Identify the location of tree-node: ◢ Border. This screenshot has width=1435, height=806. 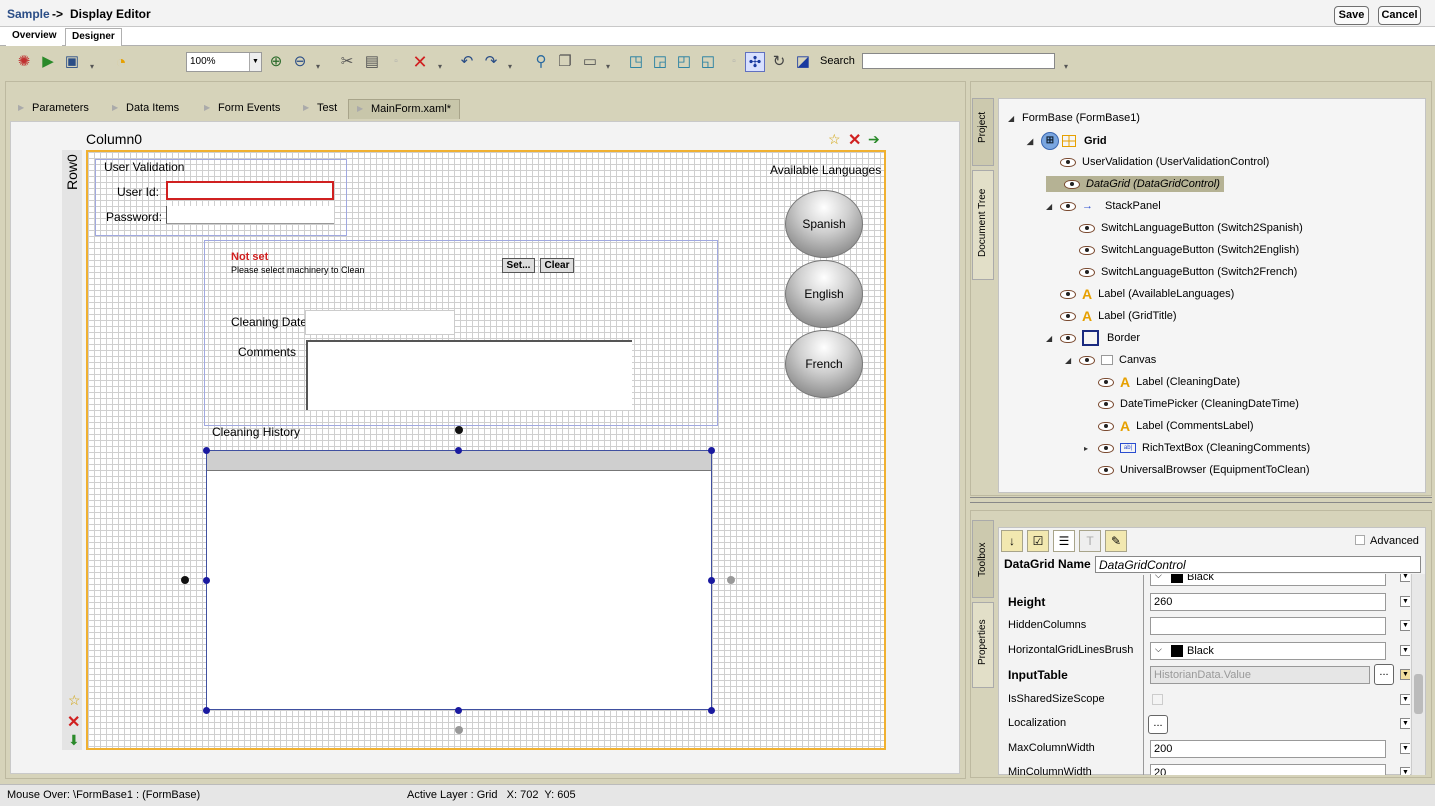
(1093, 338).